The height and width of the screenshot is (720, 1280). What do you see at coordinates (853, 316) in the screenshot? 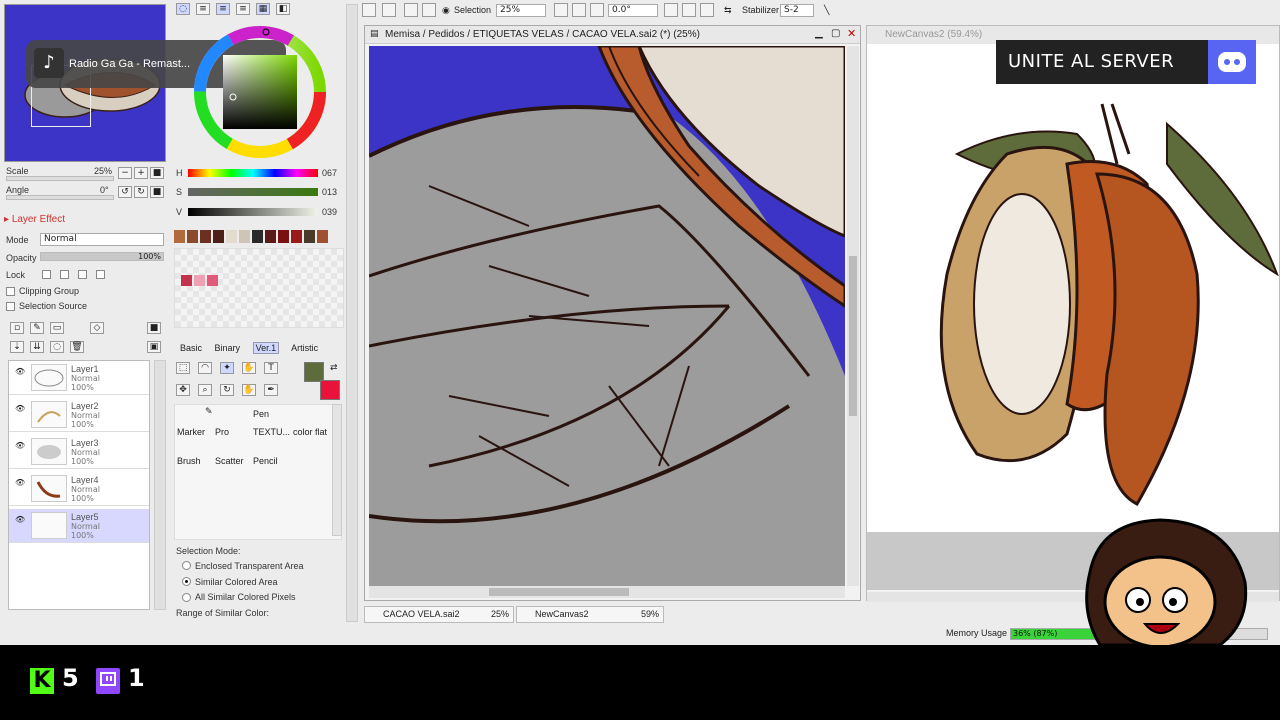
I see `canvas-vscrollbar` at bounding box center [853, 316].